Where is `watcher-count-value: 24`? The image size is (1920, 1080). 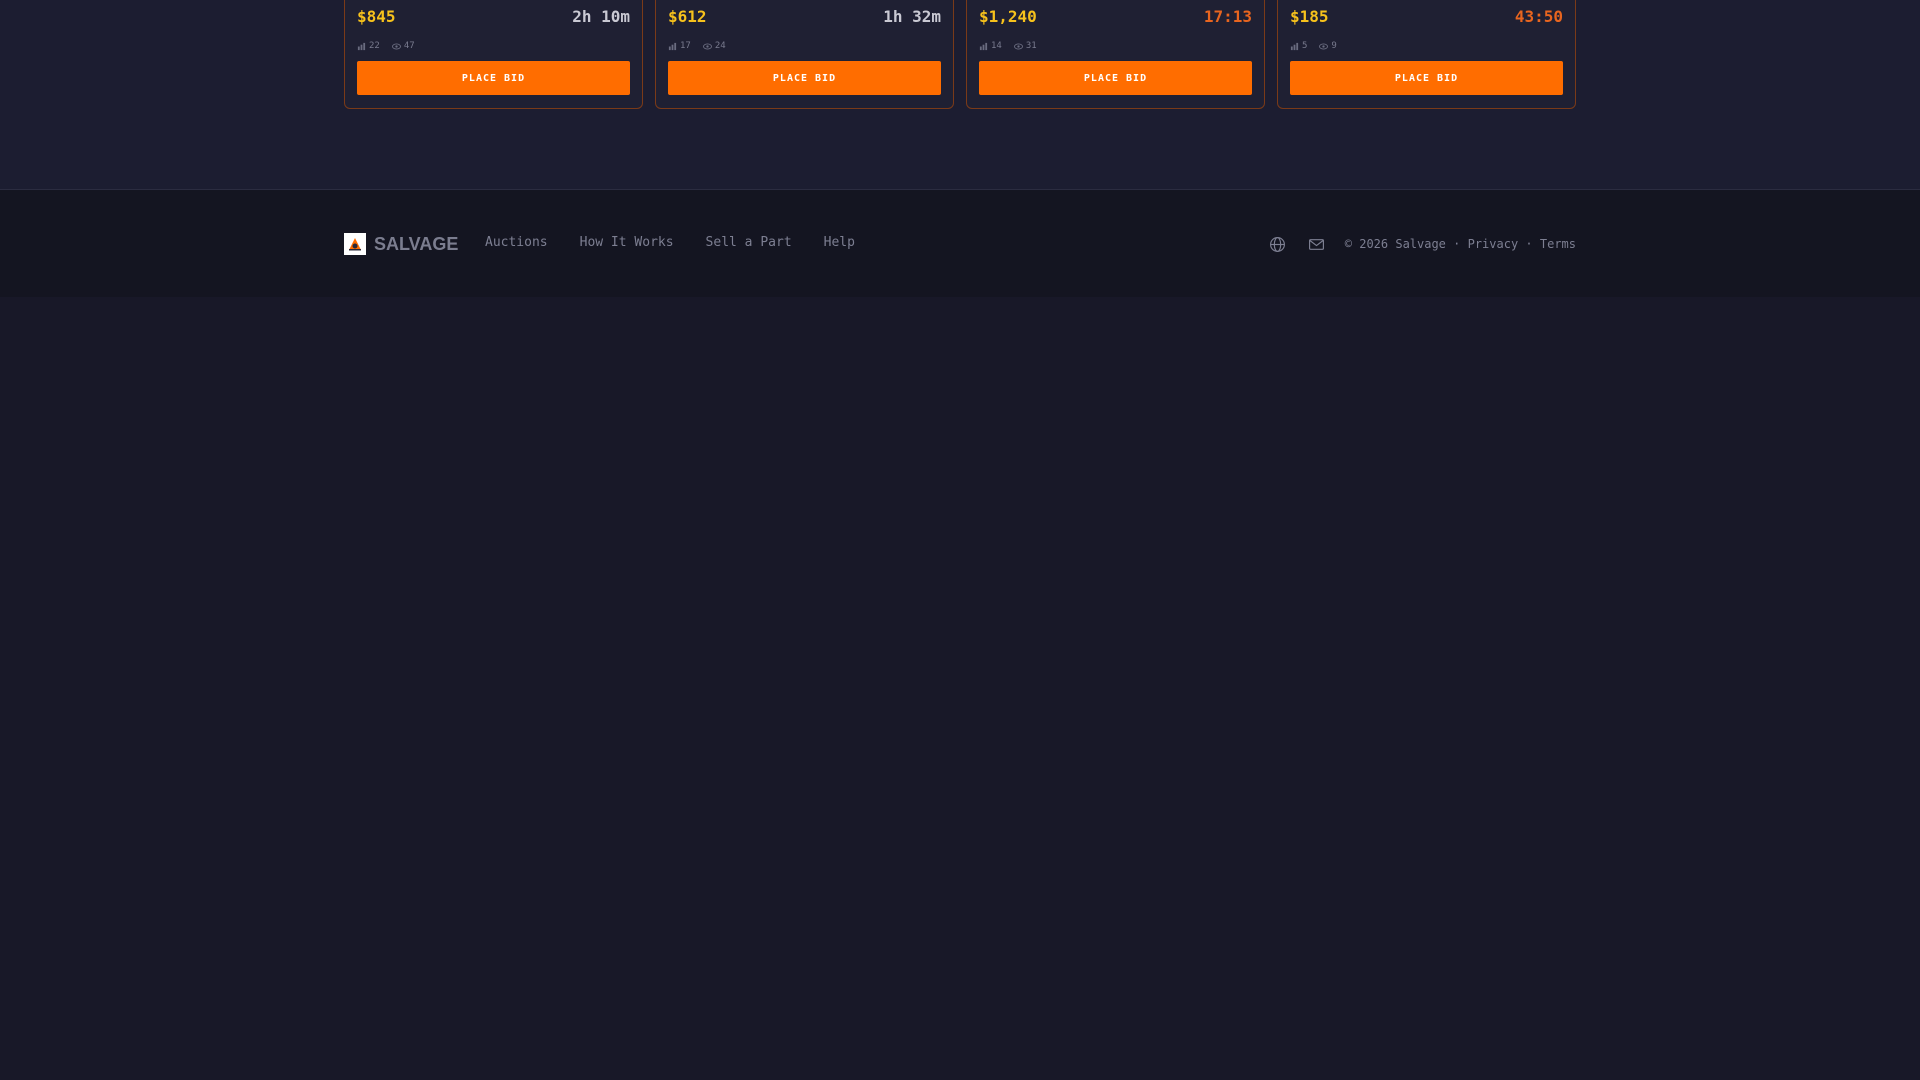 watcher-count-value: 24 is located at coordinates (720, 46).